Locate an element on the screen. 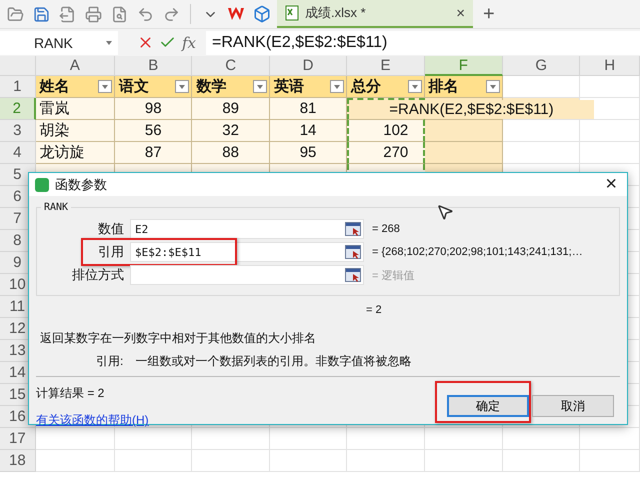 The height and width of the screenshot is (480, 640). row-header: 17 is located at coordinates (18, 439).